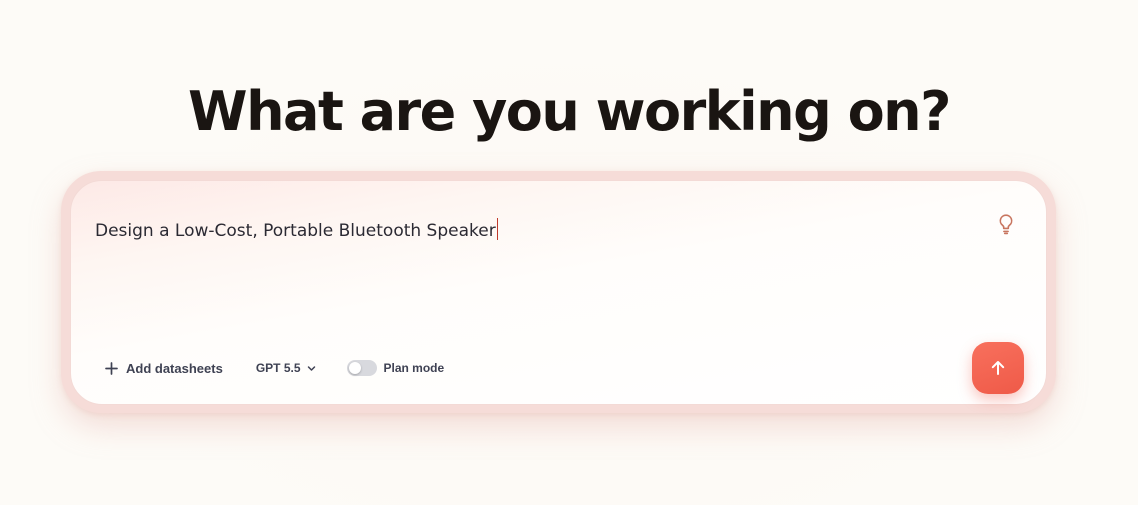 This screenshot has width=1138, height=505. Describe the element at coordinates (354, 368) in the screenshot. I see `toggle-knob` at that location.